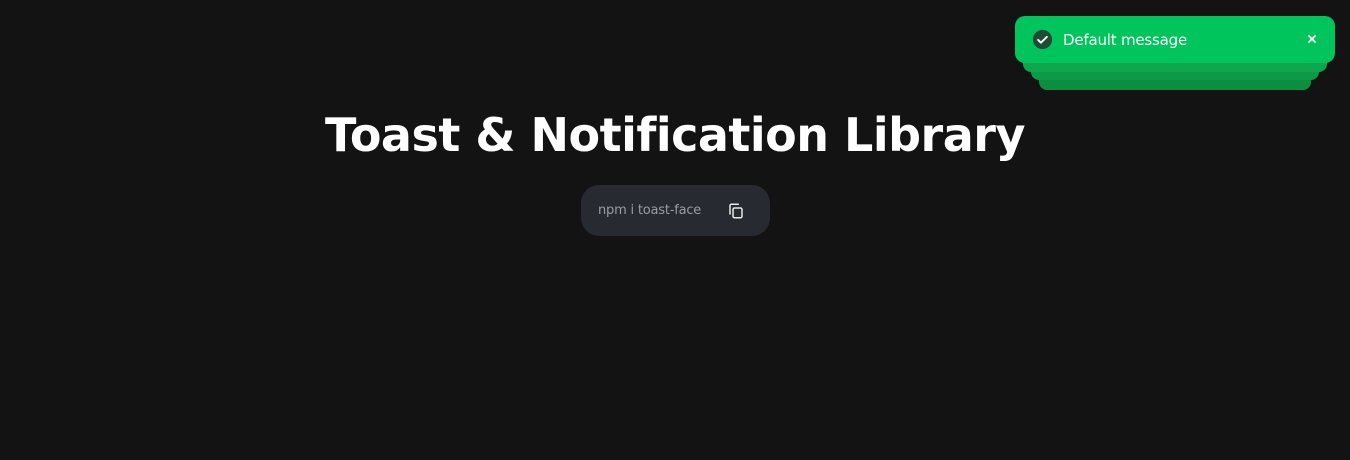 The image size is (1350, 460). Describe the element at coordinates (1042, 39) in the screenshot. I see `check-circle-icon` at that location.